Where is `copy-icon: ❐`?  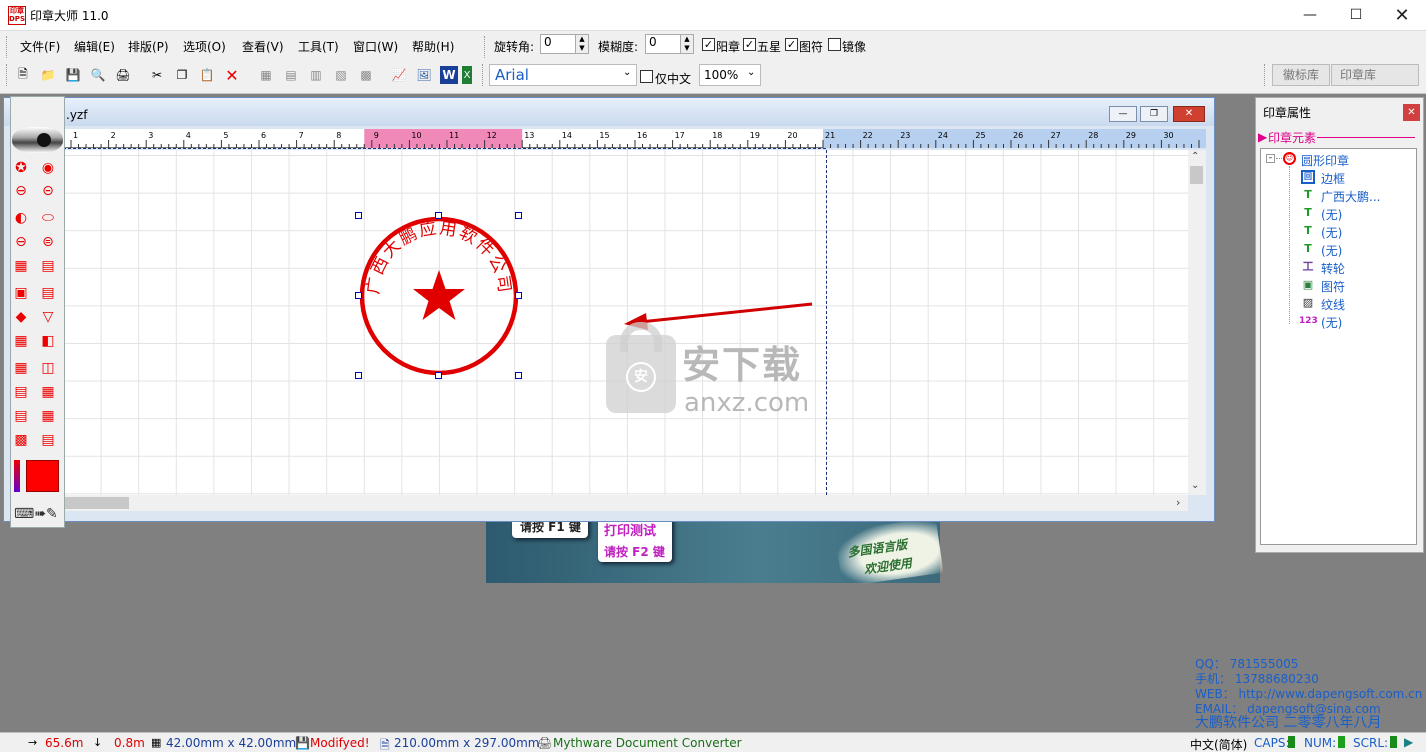
copy-icon: ❐ is located at coordinates (182, 75).